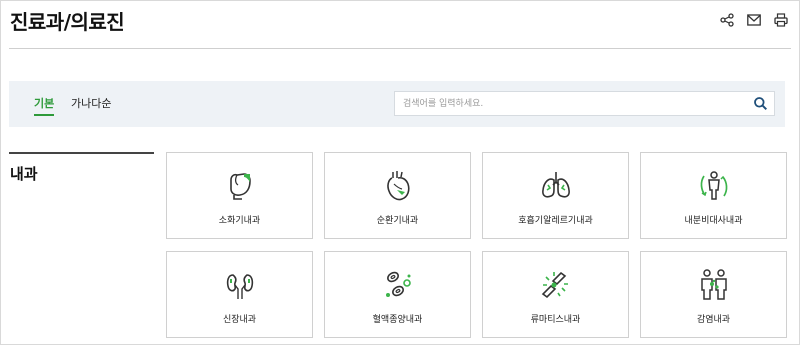 Image resolution: width=800 pixels, height=345 pixels. I want to click on department-card-gastroenterology: 소화기내과, so click(239, 195).